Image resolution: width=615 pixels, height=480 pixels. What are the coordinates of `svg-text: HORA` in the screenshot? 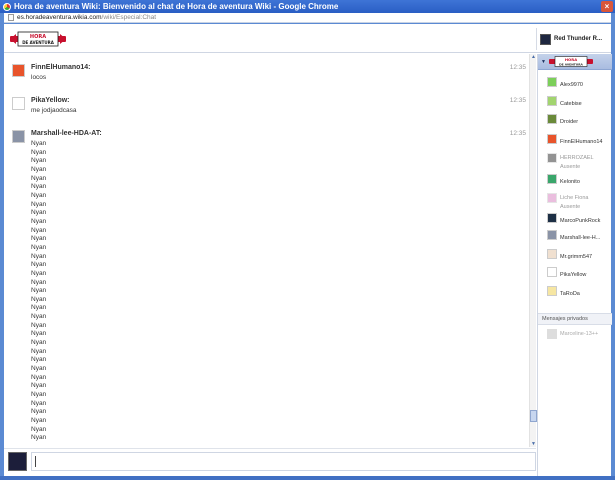 It's located at (571, 59).